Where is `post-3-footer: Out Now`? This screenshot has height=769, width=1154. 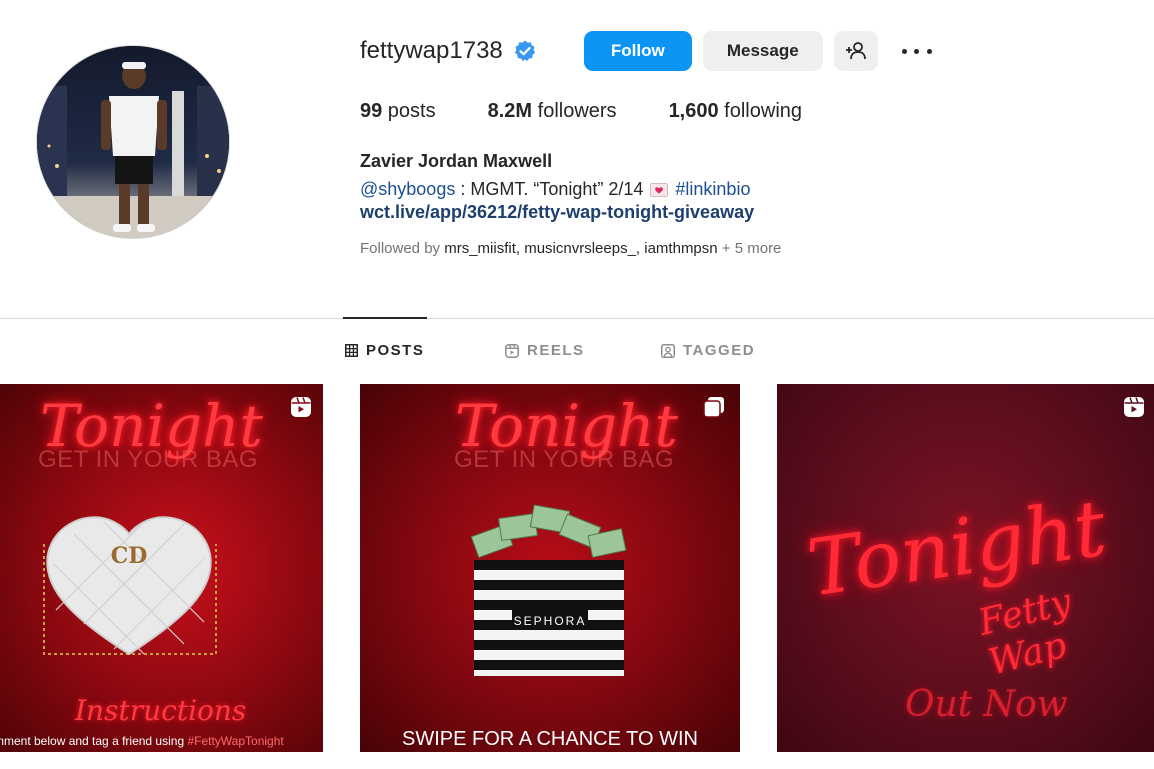
post-3-footer: Out Now is located at coordinates (986, 704).